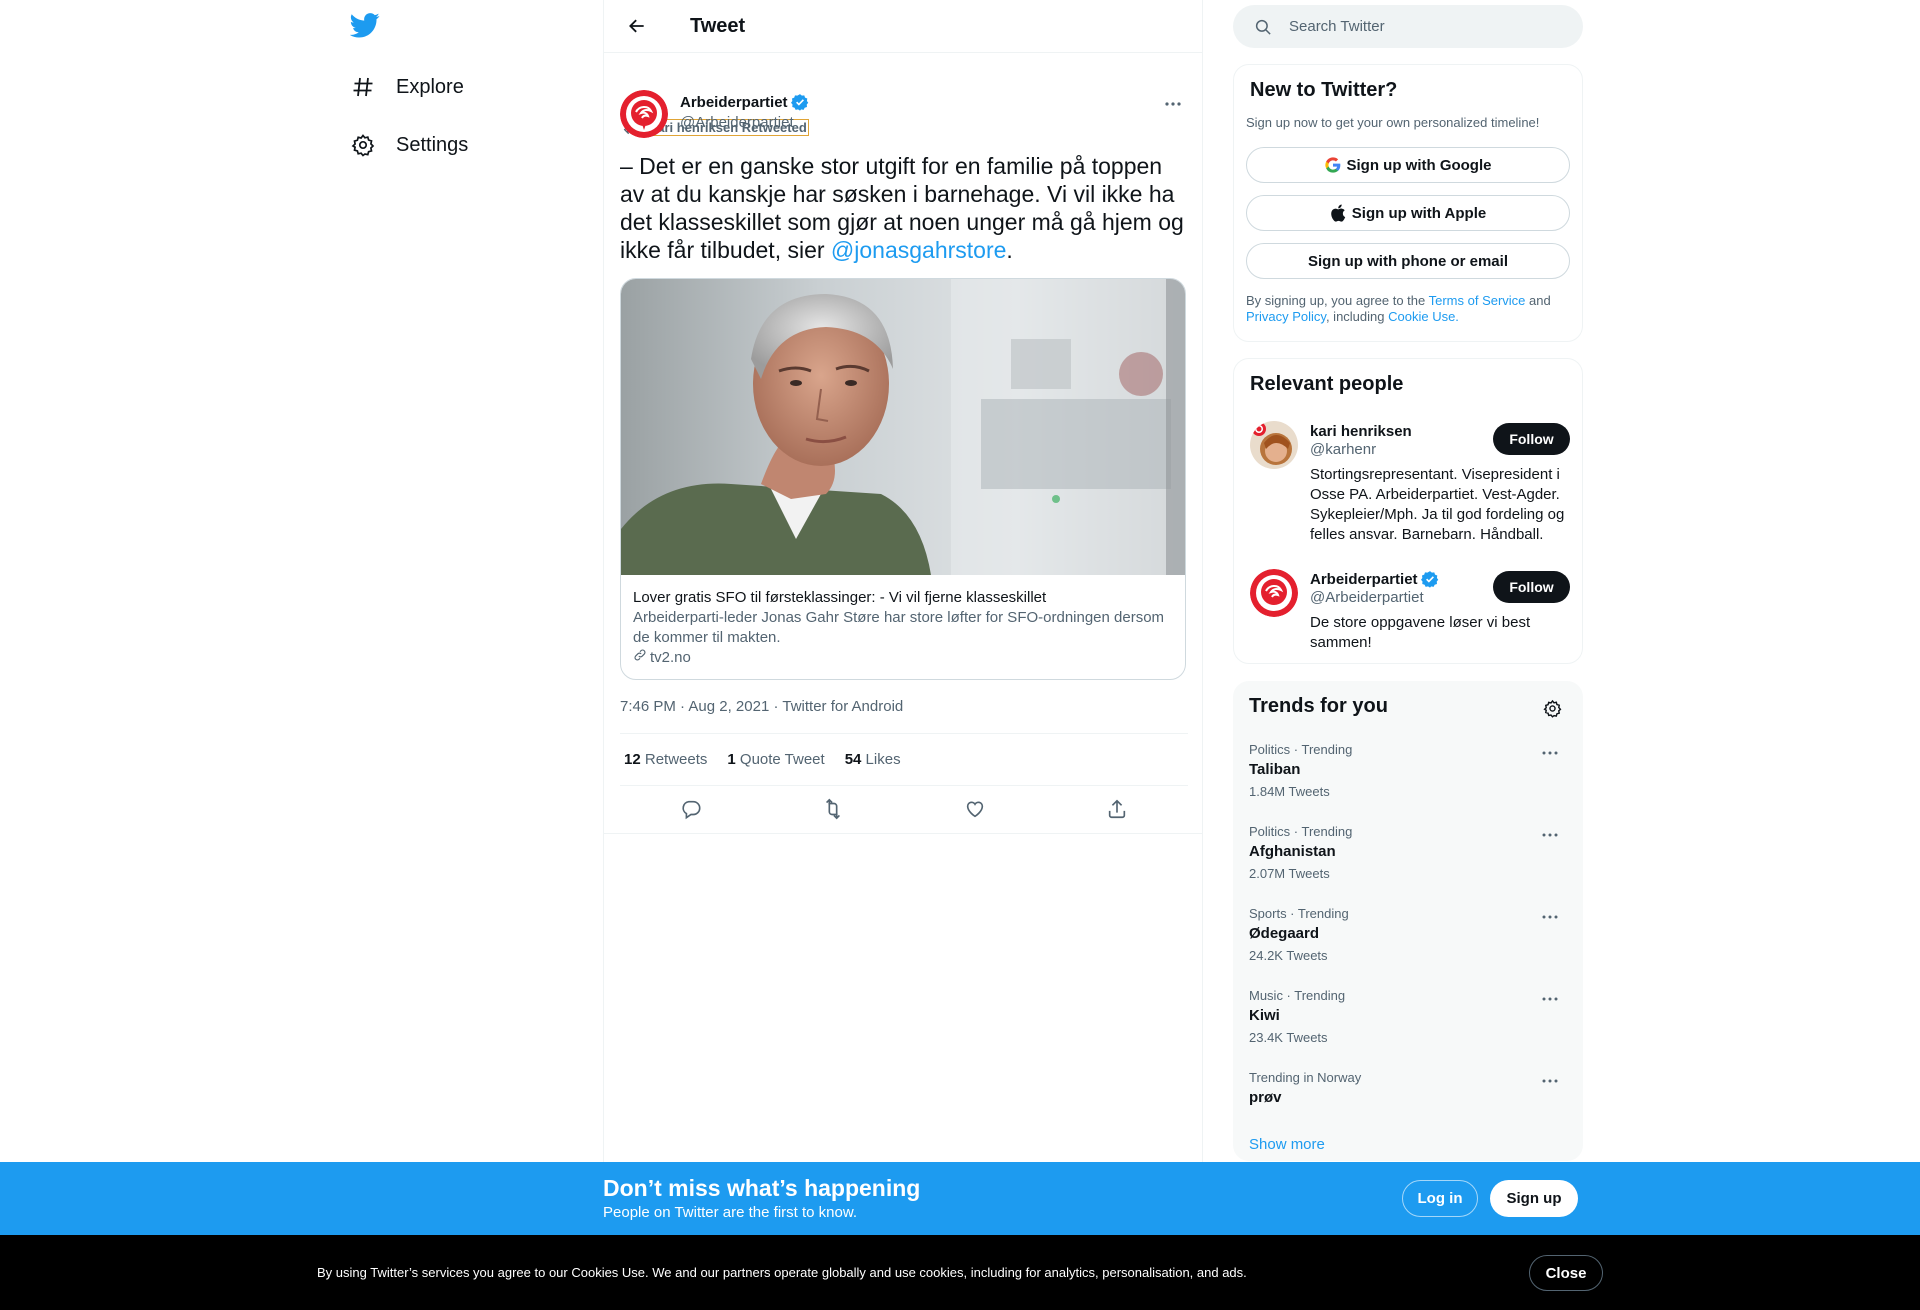 This screenshot has height=1310, width=1920. What do you see at coordinates (1287, 1144) in the screenshot?
I see `show-more-link: Show more` at bounding box center [1287, 1144].